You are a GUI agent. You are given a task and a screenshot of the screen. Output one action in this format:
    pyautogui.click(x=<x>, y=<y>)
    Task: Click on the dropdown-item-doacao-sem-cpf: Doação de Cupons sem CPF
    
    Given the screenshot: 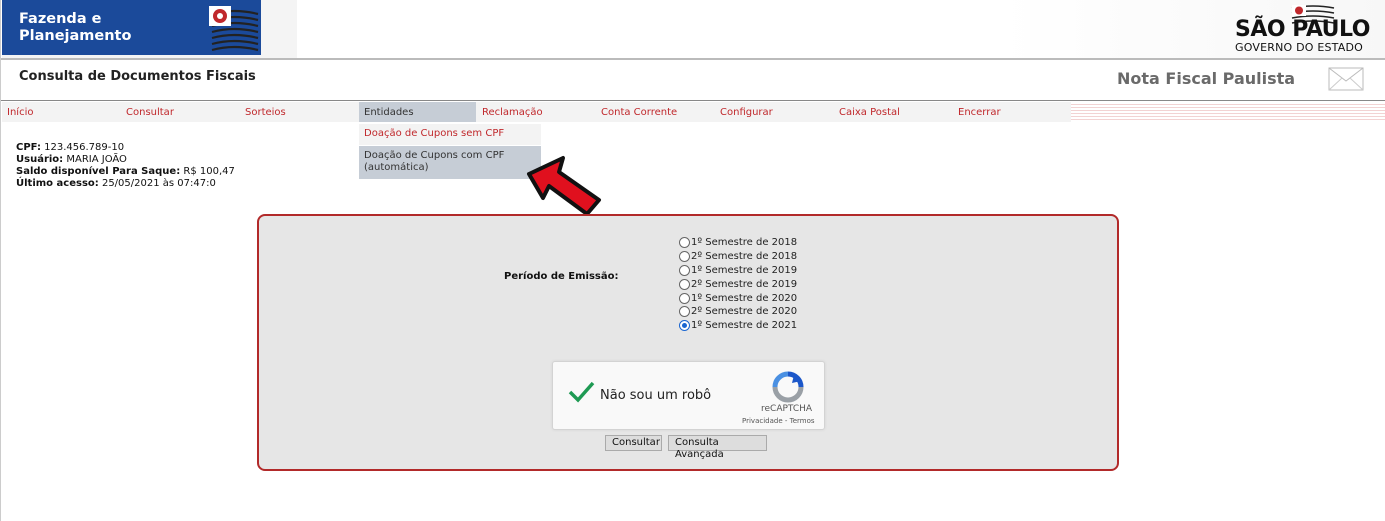 What is the action you would take?
    pyautogui.click(x=450, y=134)
    